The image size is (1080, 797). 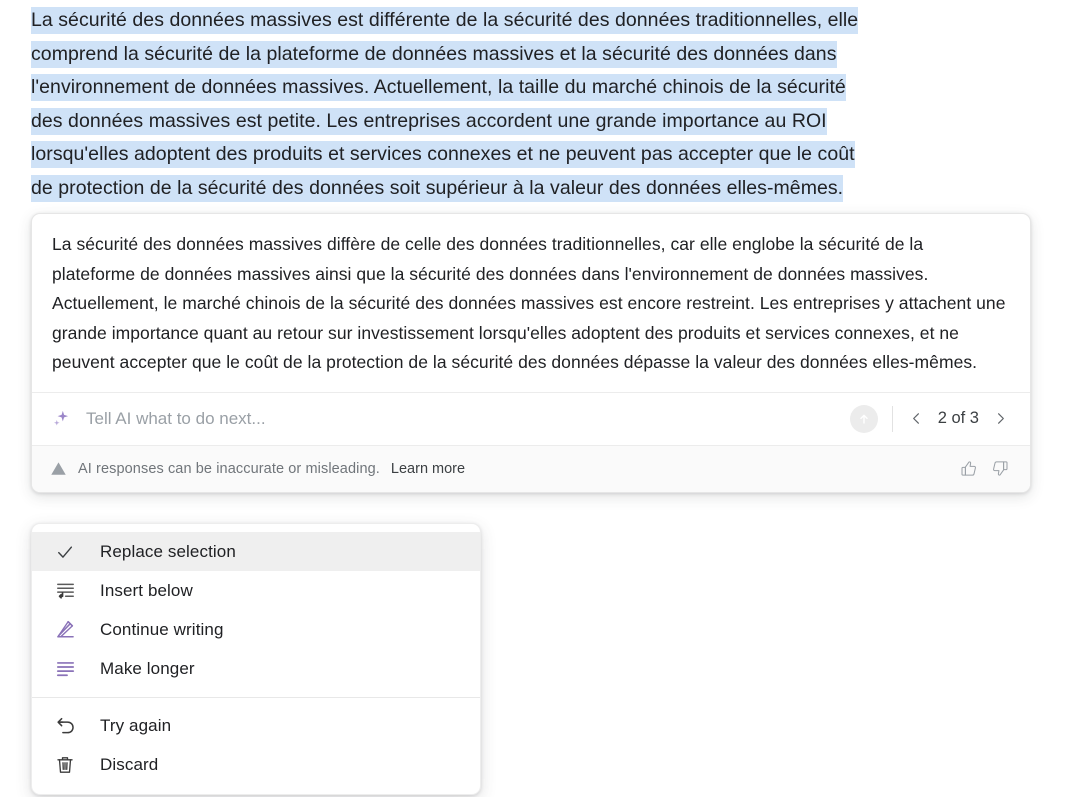 What do you see at coordinates (468, 418) in the screenshot?
I see `ai-prompt-input` at bounding box center [468, 418].